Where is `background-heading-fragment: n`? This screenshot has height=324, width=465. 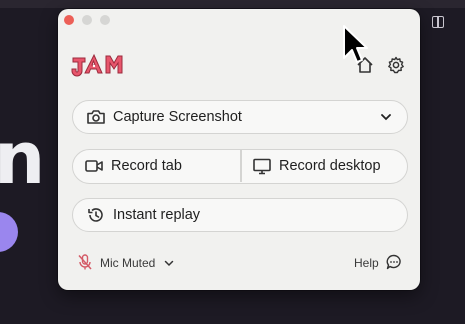 background-heading-fragment: n is located at coordinates (23, 158).